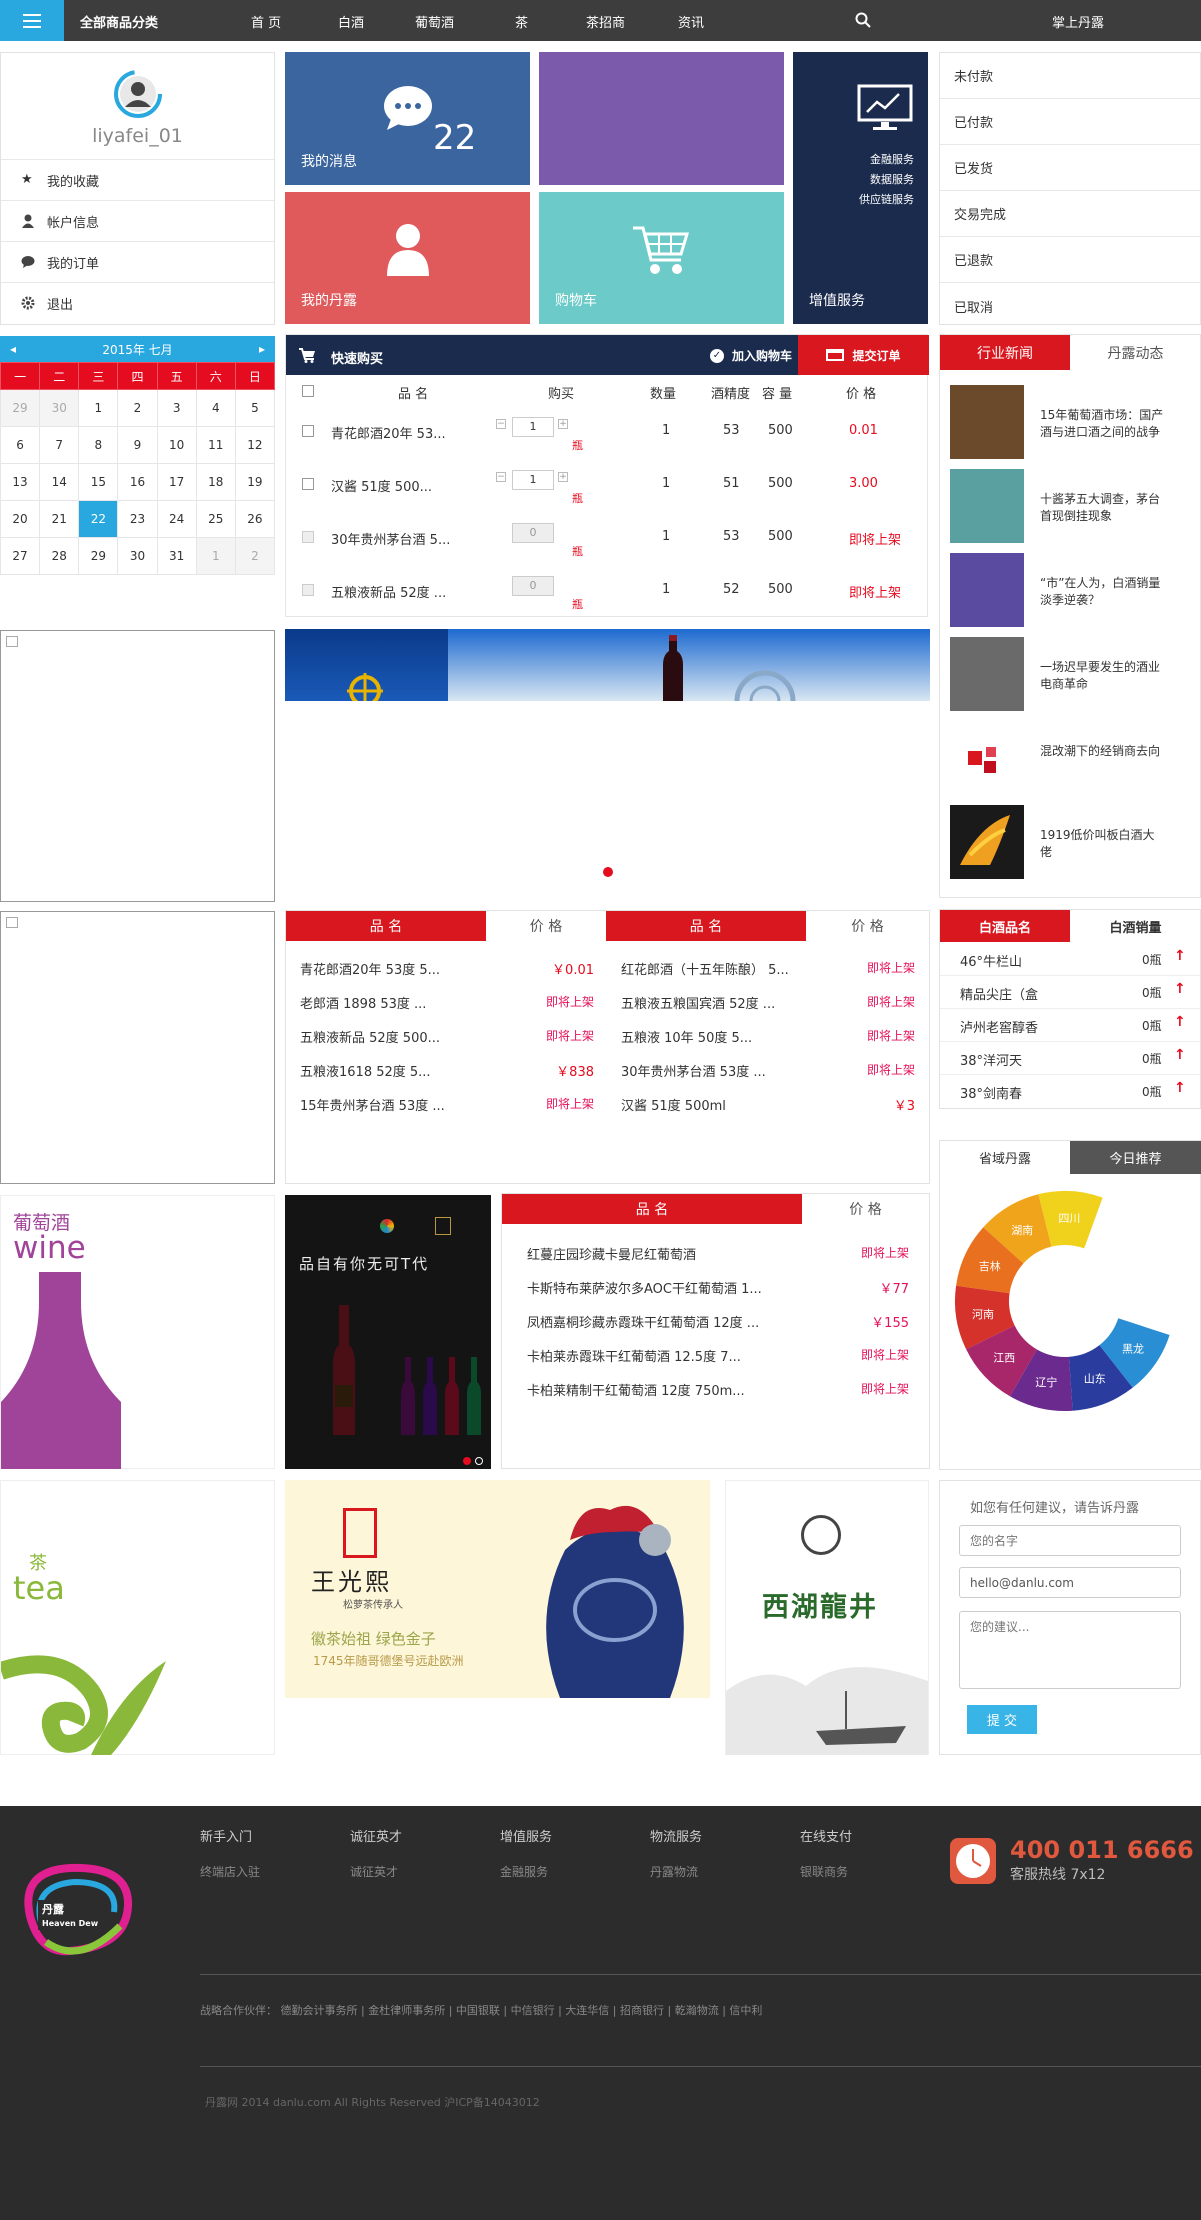 Image resolution: width=1201 pixels, height=2220 pixels. I want to click on tile-cart: 购物车, so click(661, 258).